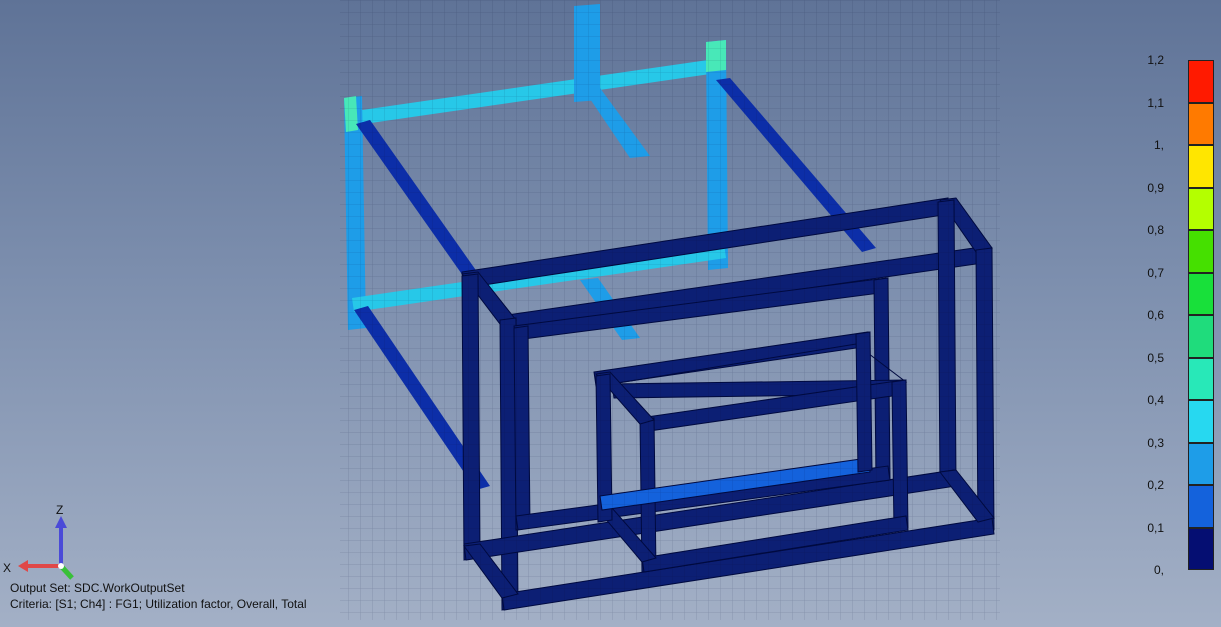 The image size is (1221, 627). I want to click on x-axis-label: X, so click(7, 568).